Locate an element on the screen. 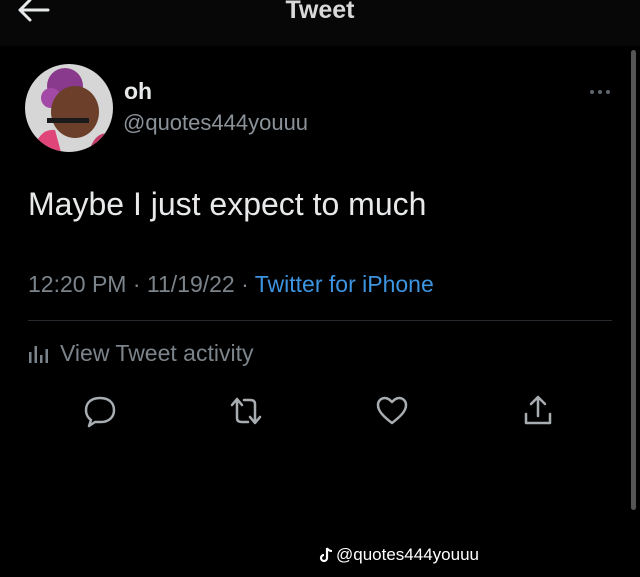 The image size is (640, 577). tiktok-watermark: @quotes444youuu is located at coordinates (399, 555).